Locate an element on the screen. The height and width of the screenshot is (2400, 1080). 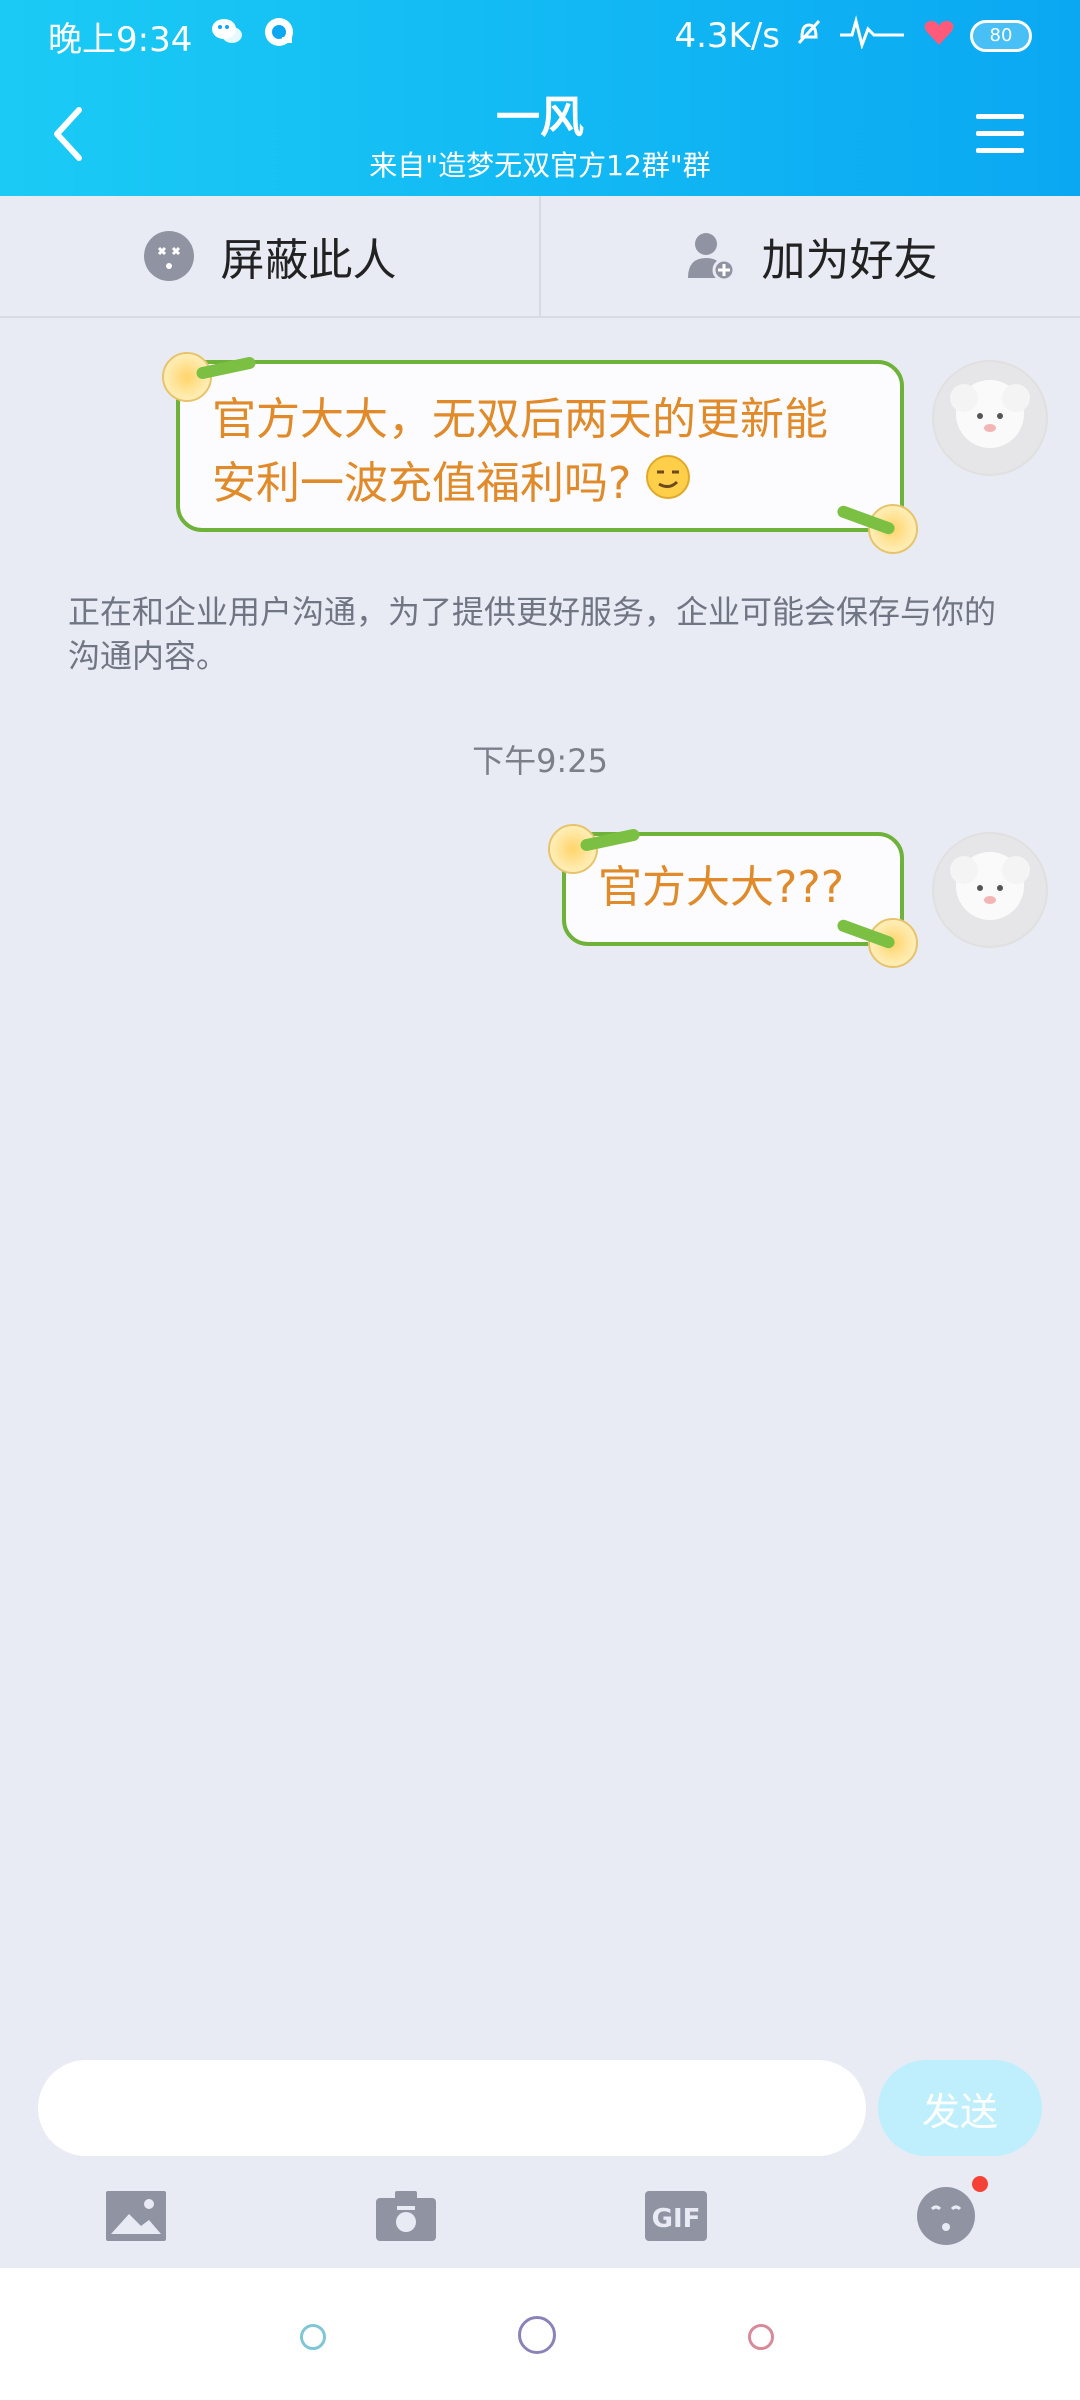
image-icon is located at coordinates (136, 2216).